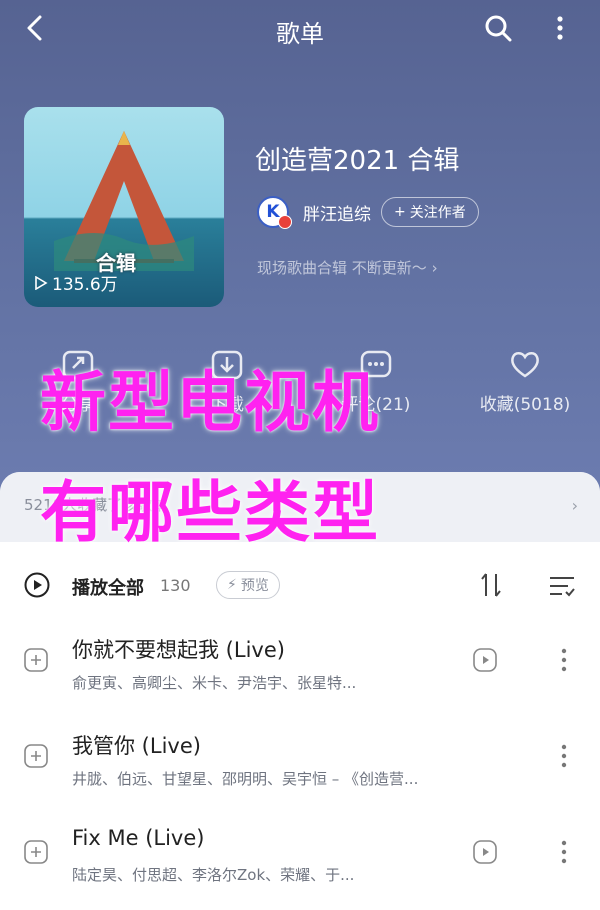  I want to click on overlay-headline-line2: 有哪些类型, so click(210, 512).